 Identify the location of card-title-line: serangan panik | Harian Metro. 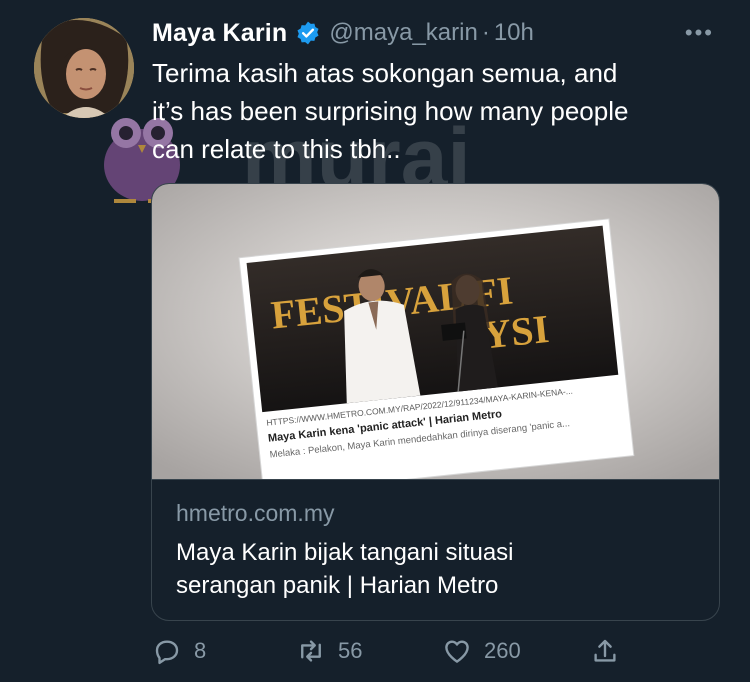
(337, 585).